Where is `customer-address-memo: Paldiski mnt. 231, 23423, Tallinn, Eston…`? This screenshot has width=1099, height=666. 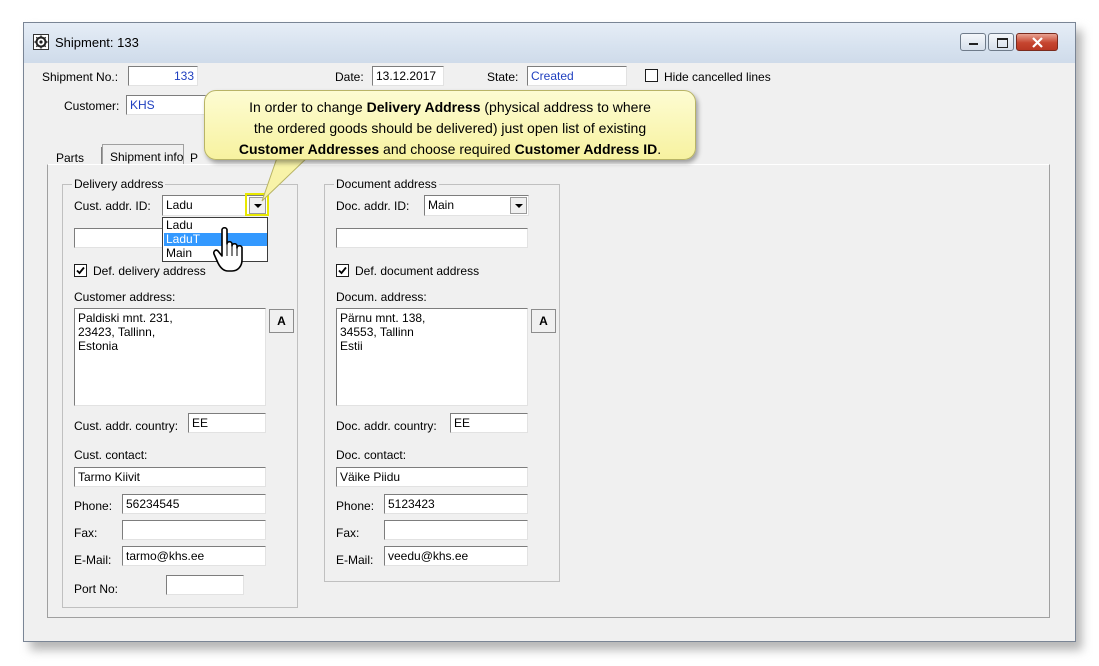
customer-address-memo: Paldiski mnt. 231, 23423, Tallinn, Eston… is located at coordinates (170, 357).